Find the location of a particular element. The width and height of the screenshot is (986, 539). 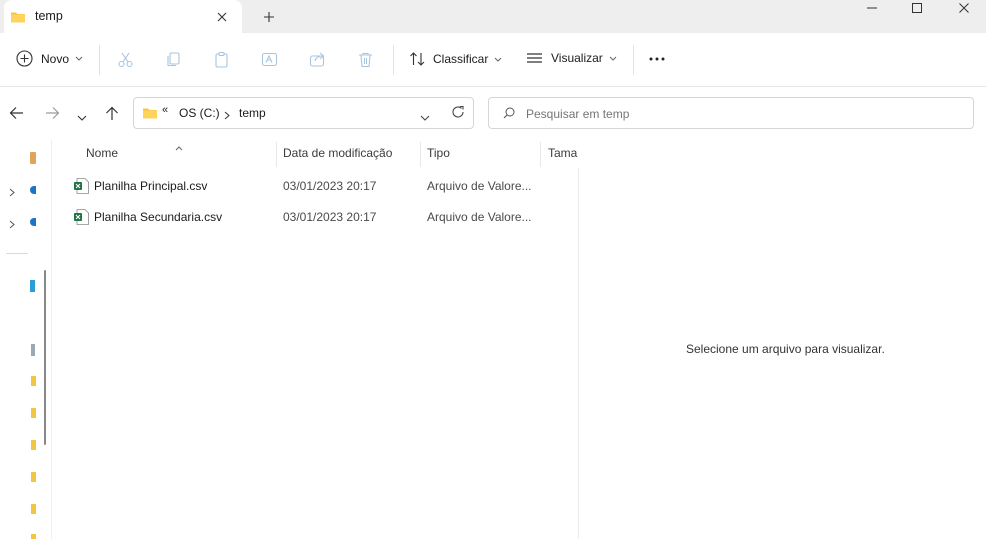

sidebar-scrollbar is located at coordinates (45, 357).